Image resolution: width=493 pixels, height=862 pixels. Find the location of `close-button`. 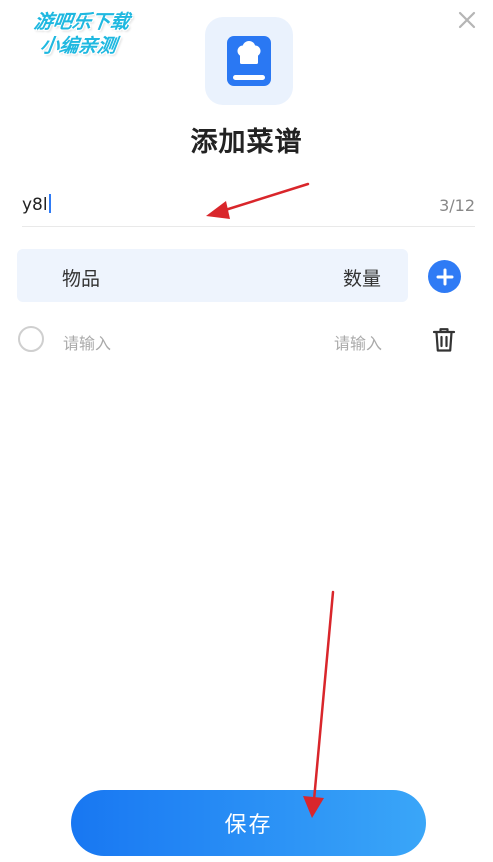

close-button is located at coordinates (467, 20).